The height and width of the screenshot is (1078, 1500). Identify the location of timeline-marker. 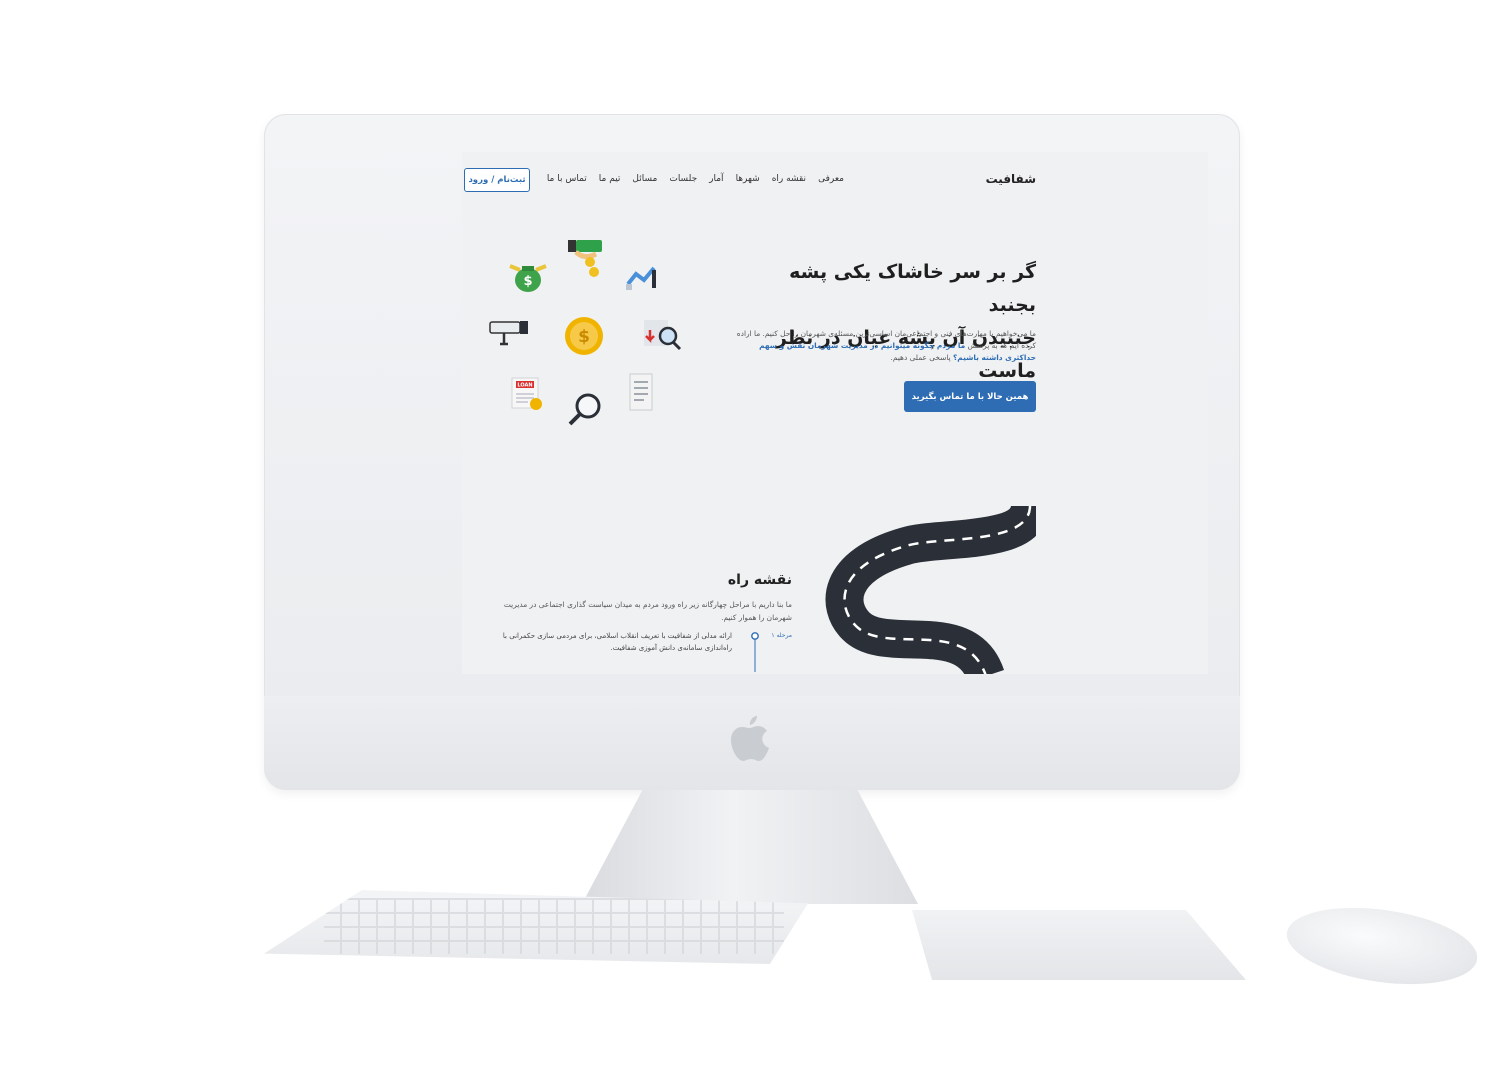
(755, 652).